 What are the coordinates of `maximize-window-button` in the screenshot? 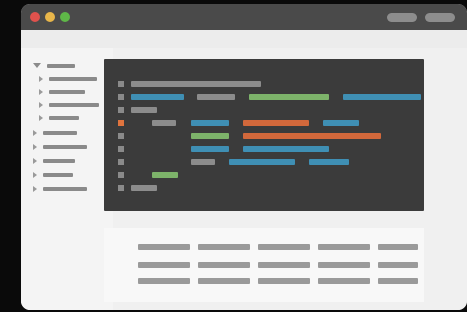 It's located at (65, 17).